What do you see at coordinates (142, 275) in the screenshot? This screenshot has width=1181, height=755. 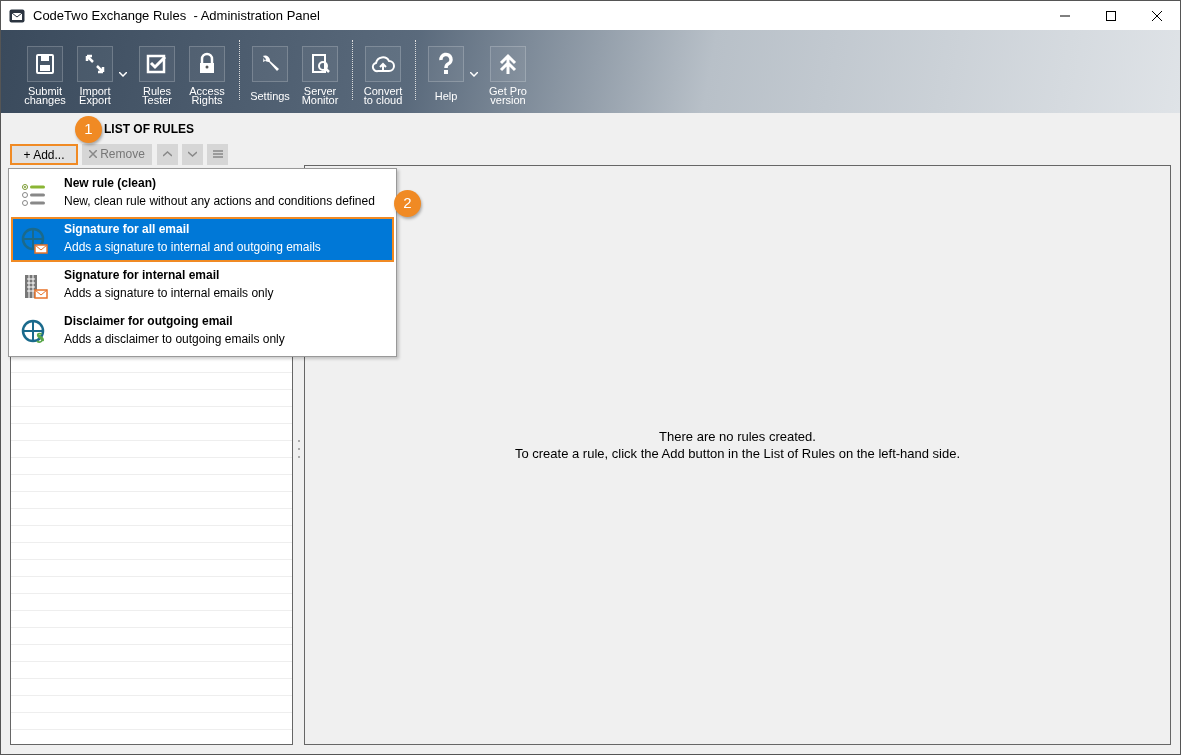 I see `menu-item-title: Signature for internal email` at bounding box center [142, 275].